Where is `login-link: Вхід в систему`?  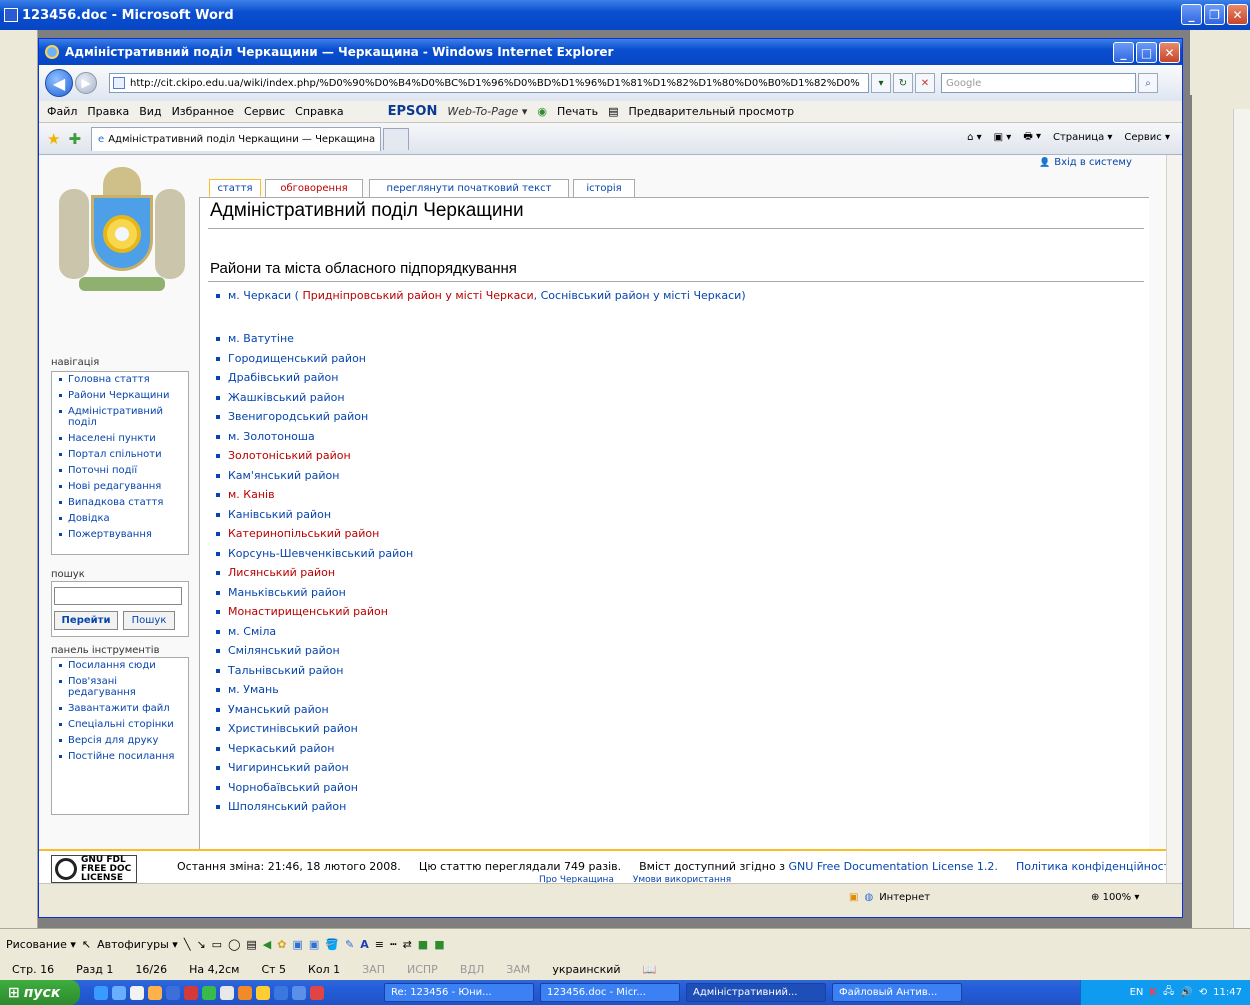 login-link: Вхід в систему is located at coordinates (1085, 162).